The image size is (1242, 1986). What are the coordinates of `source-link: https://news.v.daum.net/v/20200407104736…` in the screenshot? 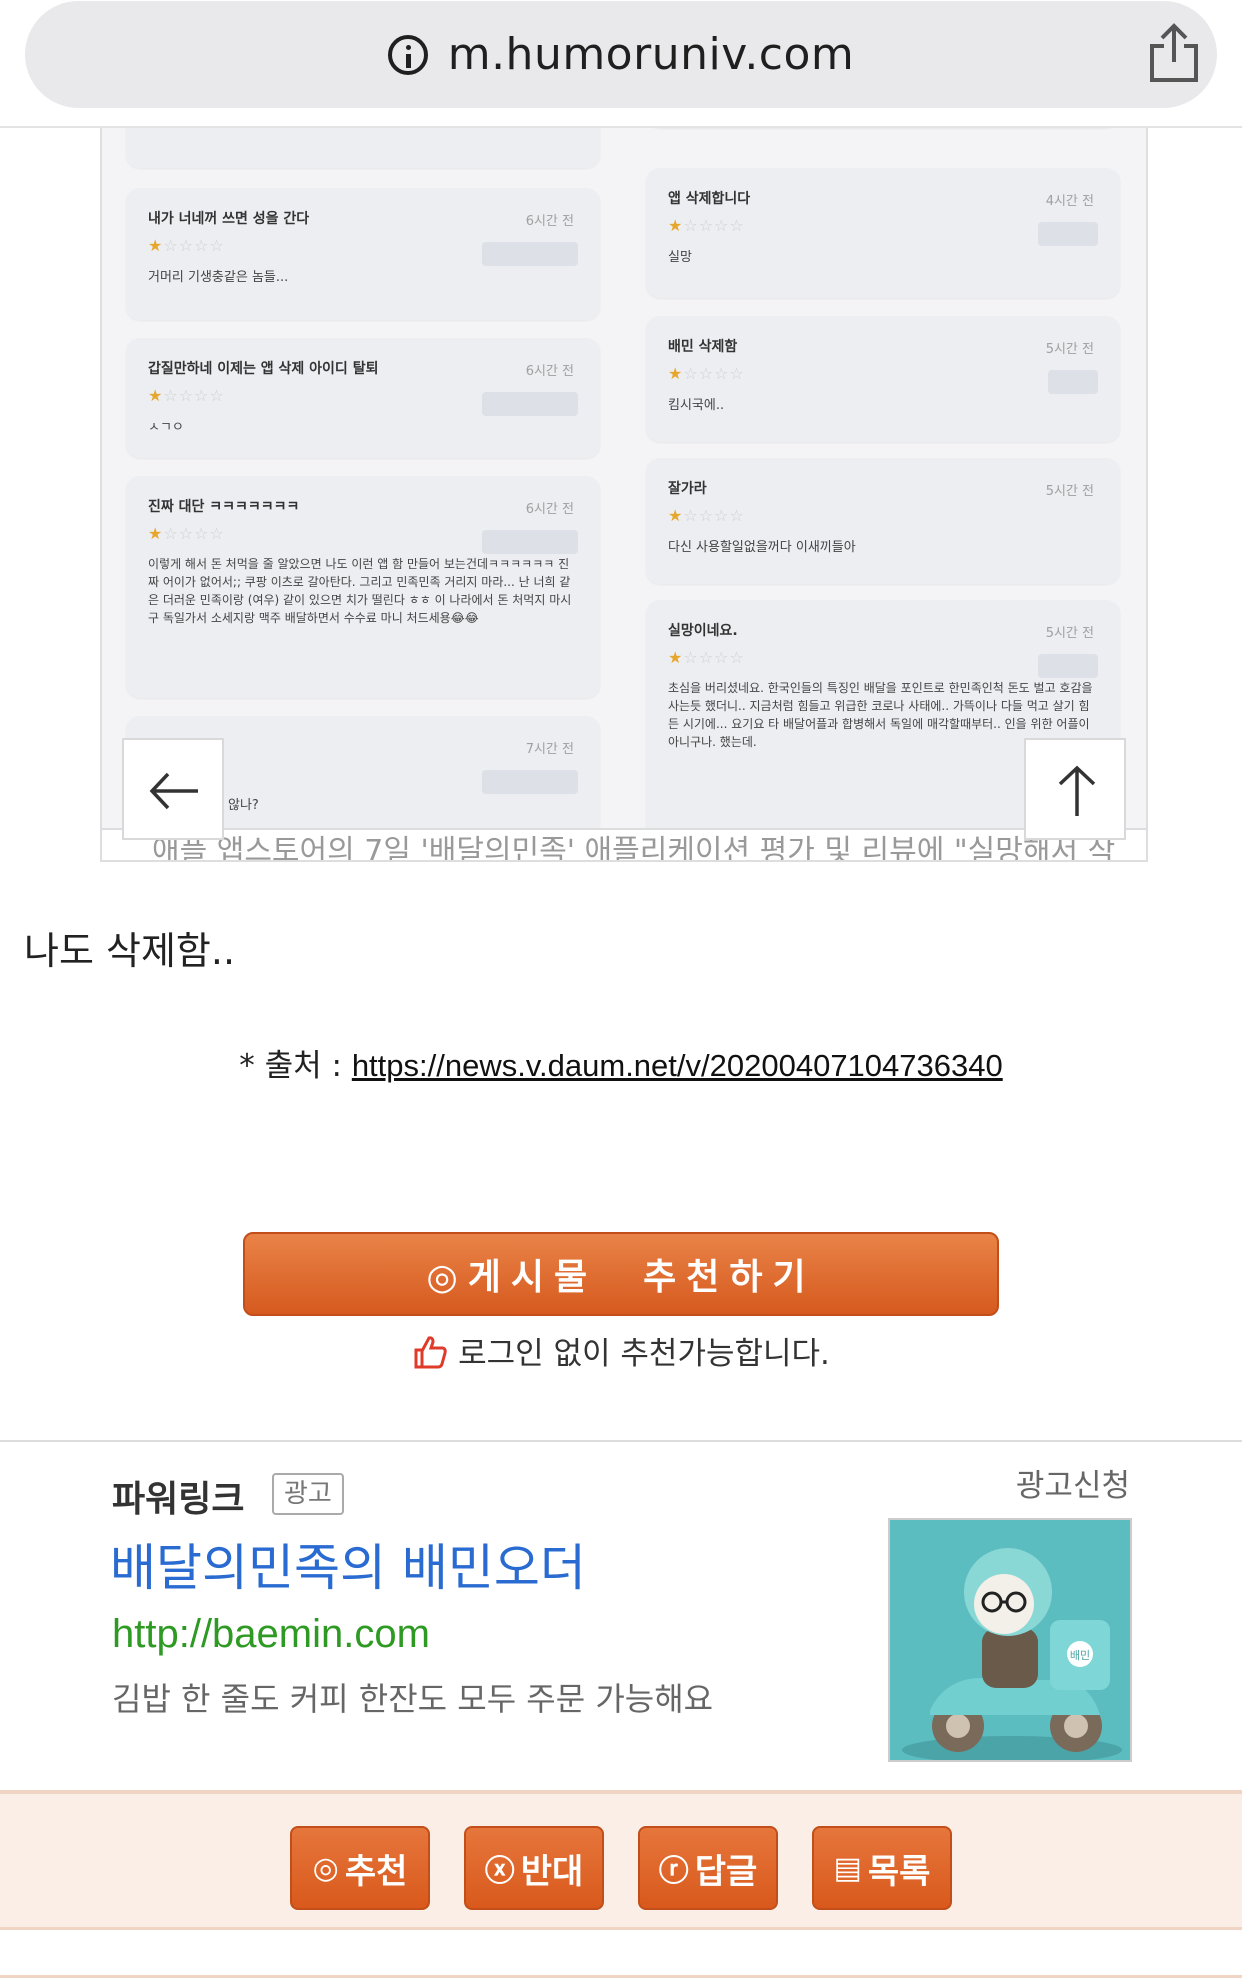 It's located at (677, 1065).